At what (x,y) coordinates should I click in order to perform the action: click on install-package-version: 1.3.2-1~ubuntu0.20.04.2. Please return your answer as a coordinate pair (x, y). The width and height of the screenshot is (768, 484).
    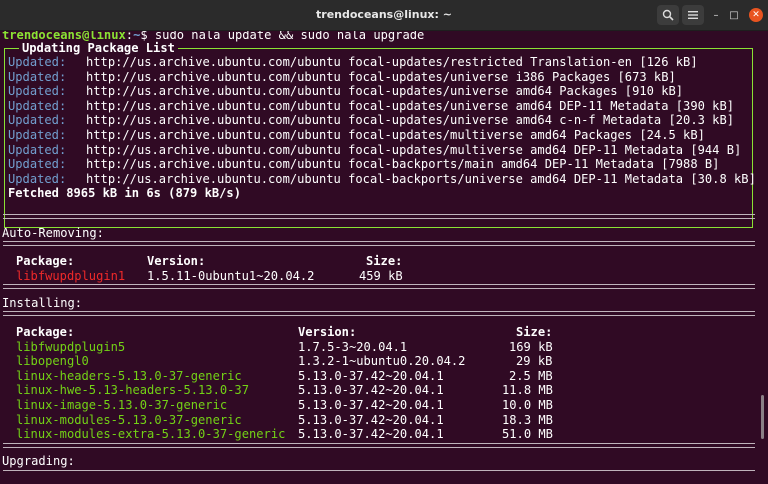
    Looking at the image, I should click on (382, 361).